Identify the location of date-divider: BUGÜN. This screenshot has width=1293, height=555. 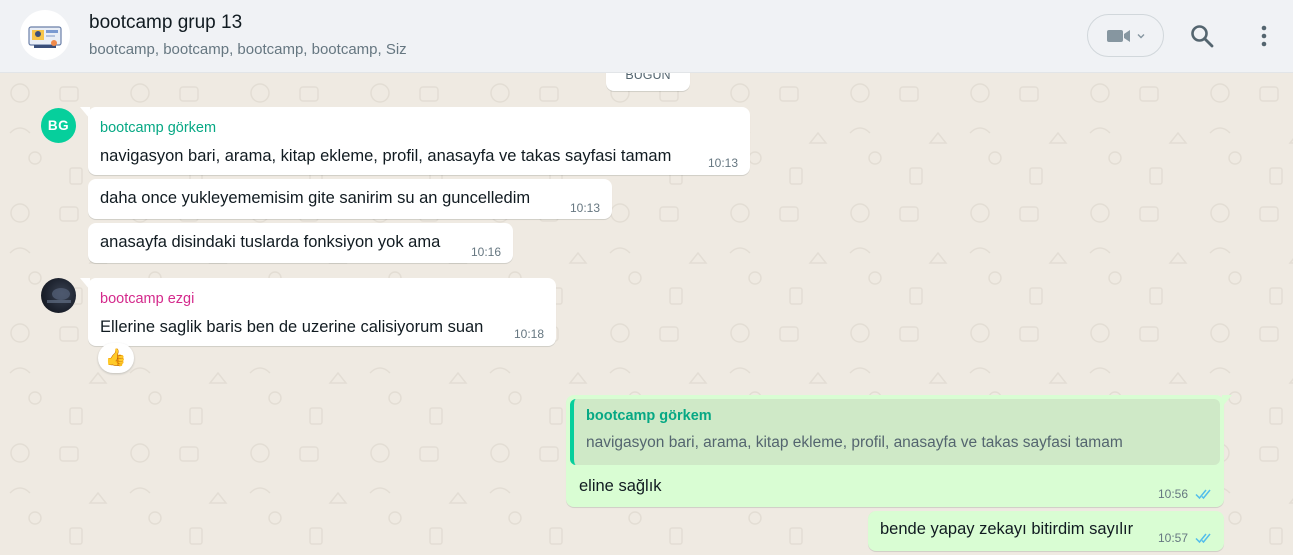
(648, 82).